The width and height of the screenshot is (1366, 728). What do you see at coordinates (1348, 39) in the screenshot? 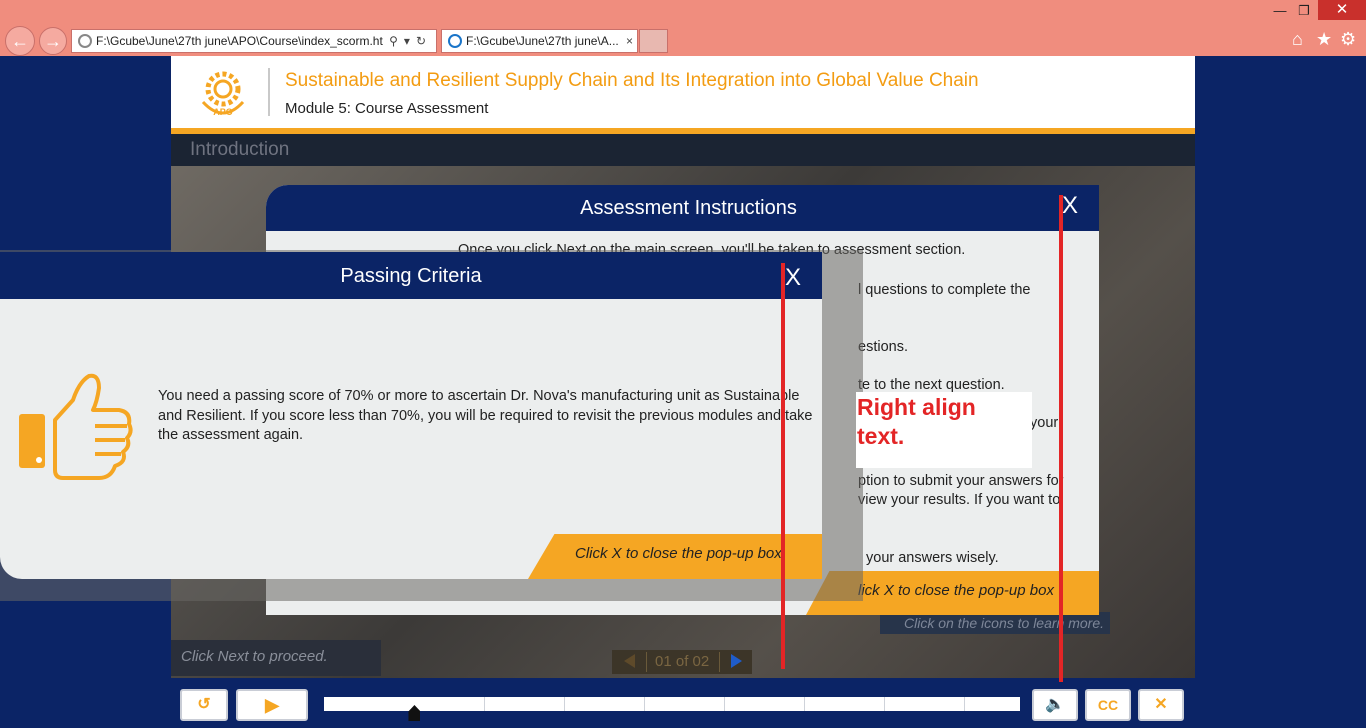
I see `settings-gear-icon: ⚙` at bounding box center [1348, 39].